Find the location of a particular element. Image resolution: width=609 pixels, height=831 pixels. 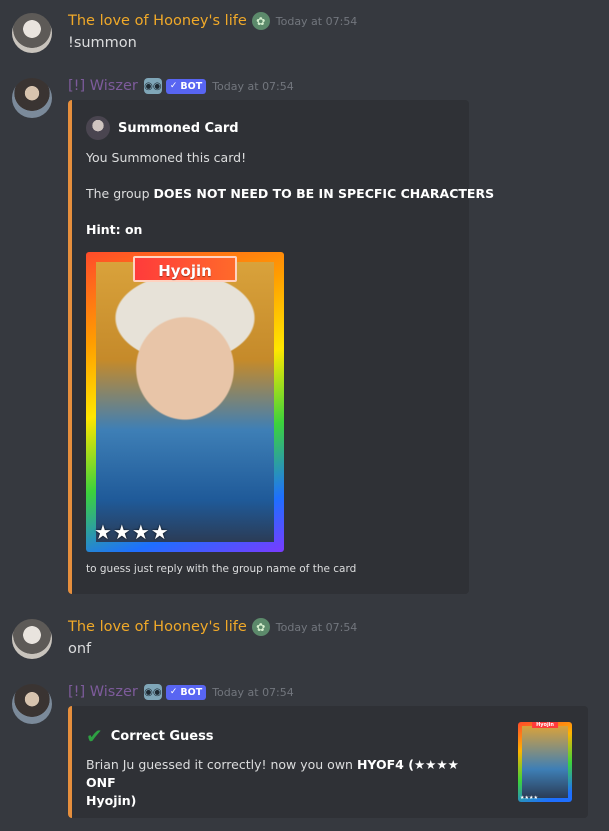

embed-author-avatar is located at coordinates (98, 128).